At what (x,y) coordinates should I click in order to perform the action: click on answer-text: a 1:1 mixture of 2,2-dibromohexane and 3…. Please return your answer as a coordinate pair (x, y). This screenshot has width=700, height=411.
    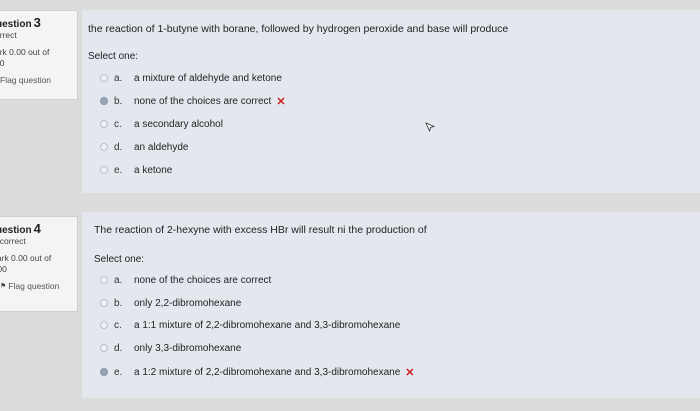
    Looking at the image, I should click on (267, 325).